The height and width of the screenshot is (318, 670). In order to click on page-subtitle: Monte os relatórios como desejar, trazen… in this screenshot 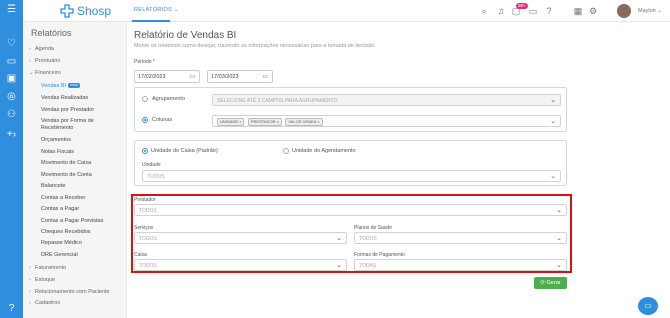, I will do `click(255, 46)`.